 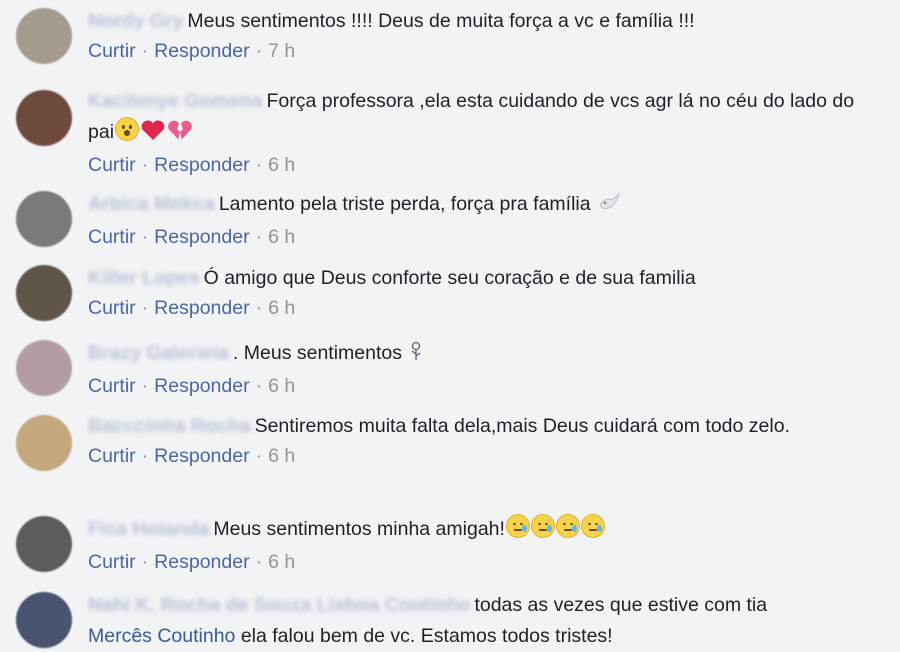 I want to click on comment-author: Bacccinha Rocha, so click(x=169, y=426).